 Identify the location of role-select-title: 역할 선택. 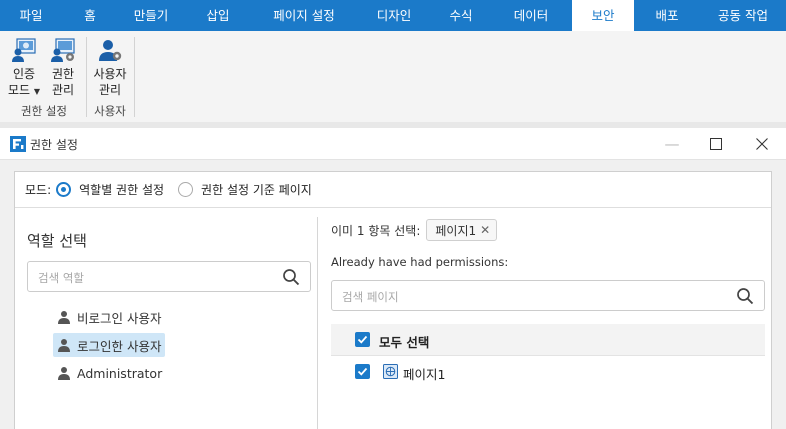
(57, 241).